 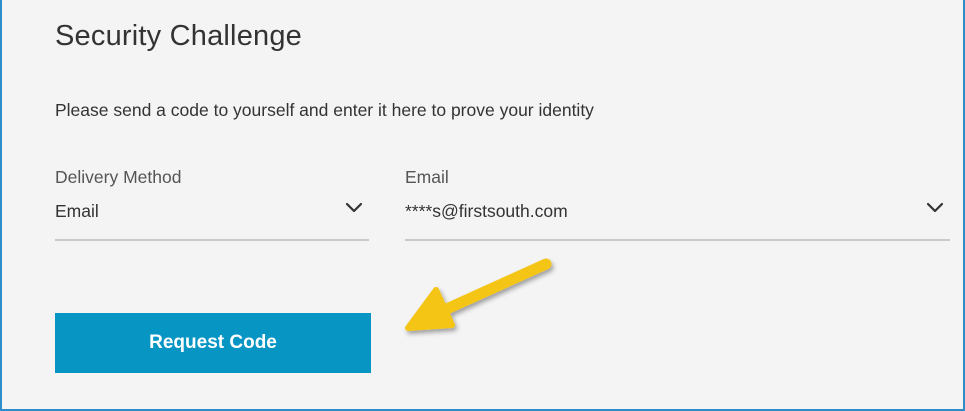 I want to click on page-title: Security Challenge, so click(x=179, y=36).